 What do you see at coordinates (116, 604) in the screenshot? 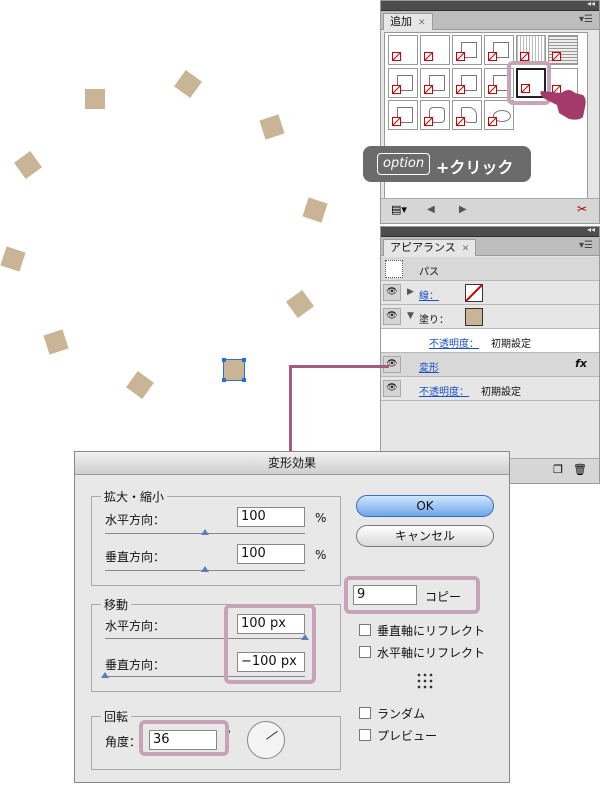
I see `move-group-label: 移動` at bounding box center [116, 604].